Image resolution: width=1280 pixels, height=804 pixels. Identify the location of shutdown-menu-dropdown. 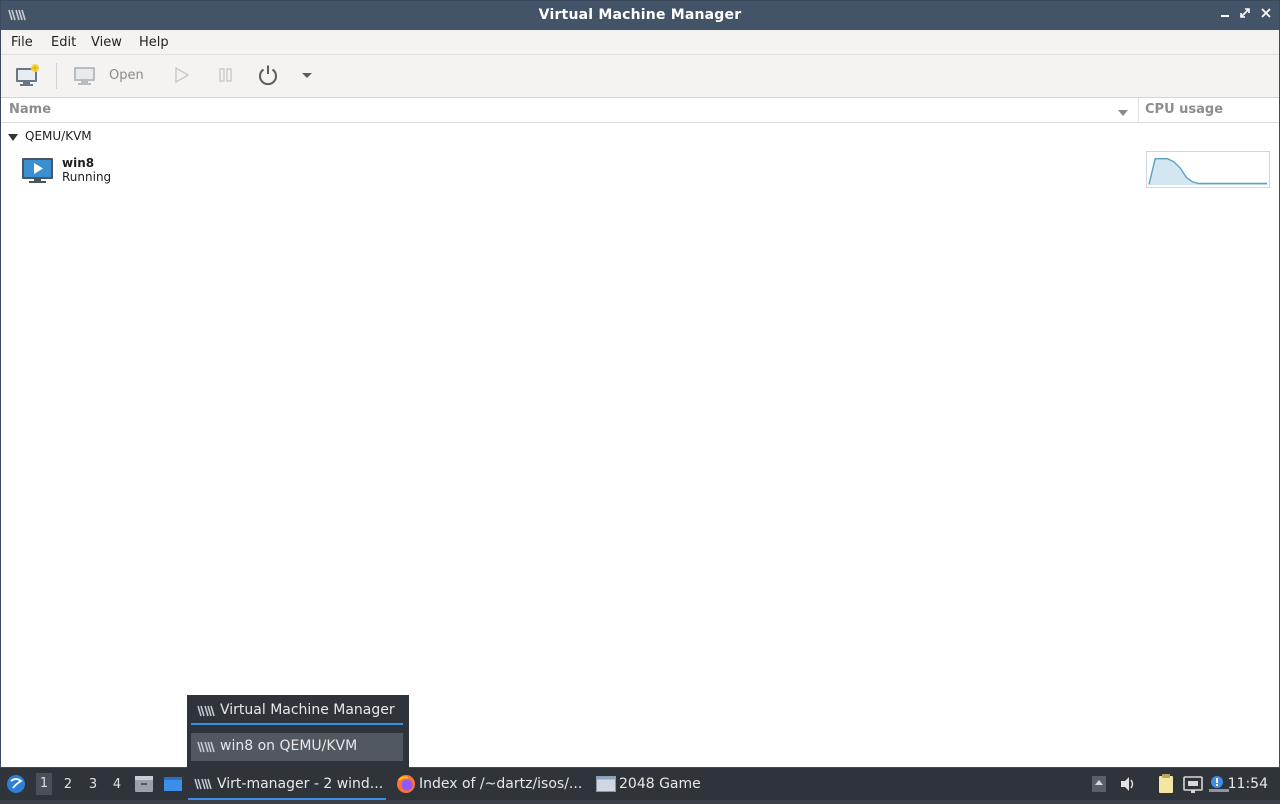
(307, 76).